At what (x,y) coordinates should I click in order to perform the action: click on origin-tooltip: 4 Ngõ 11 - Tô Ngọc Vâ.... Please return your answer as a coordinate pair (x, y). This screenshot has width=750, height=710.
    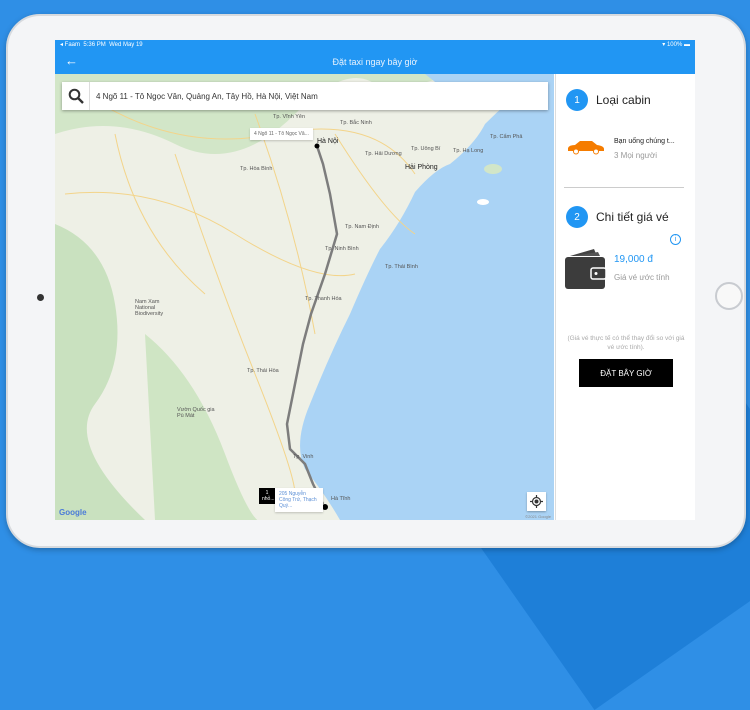
    Looking at the image, I should click on (281, 134).